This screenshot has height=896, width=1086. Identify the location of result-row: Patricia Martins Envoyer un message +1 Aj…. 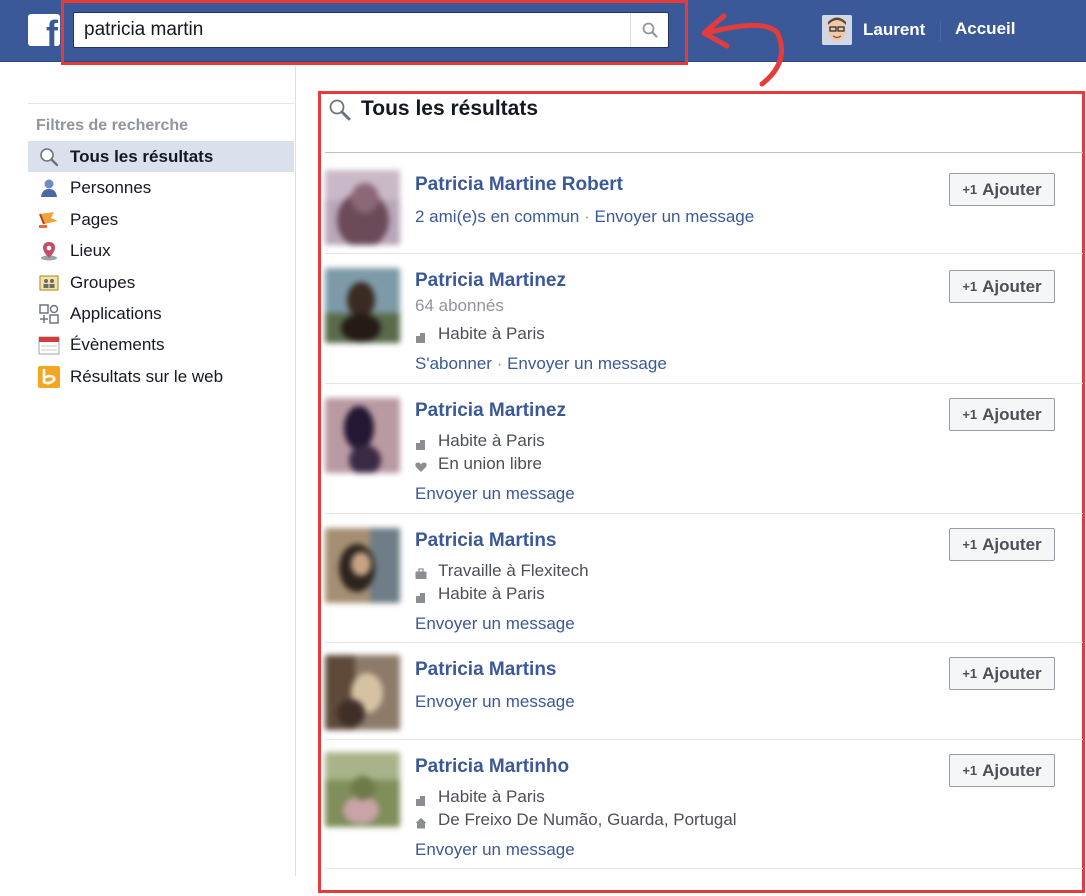
(704, 691).